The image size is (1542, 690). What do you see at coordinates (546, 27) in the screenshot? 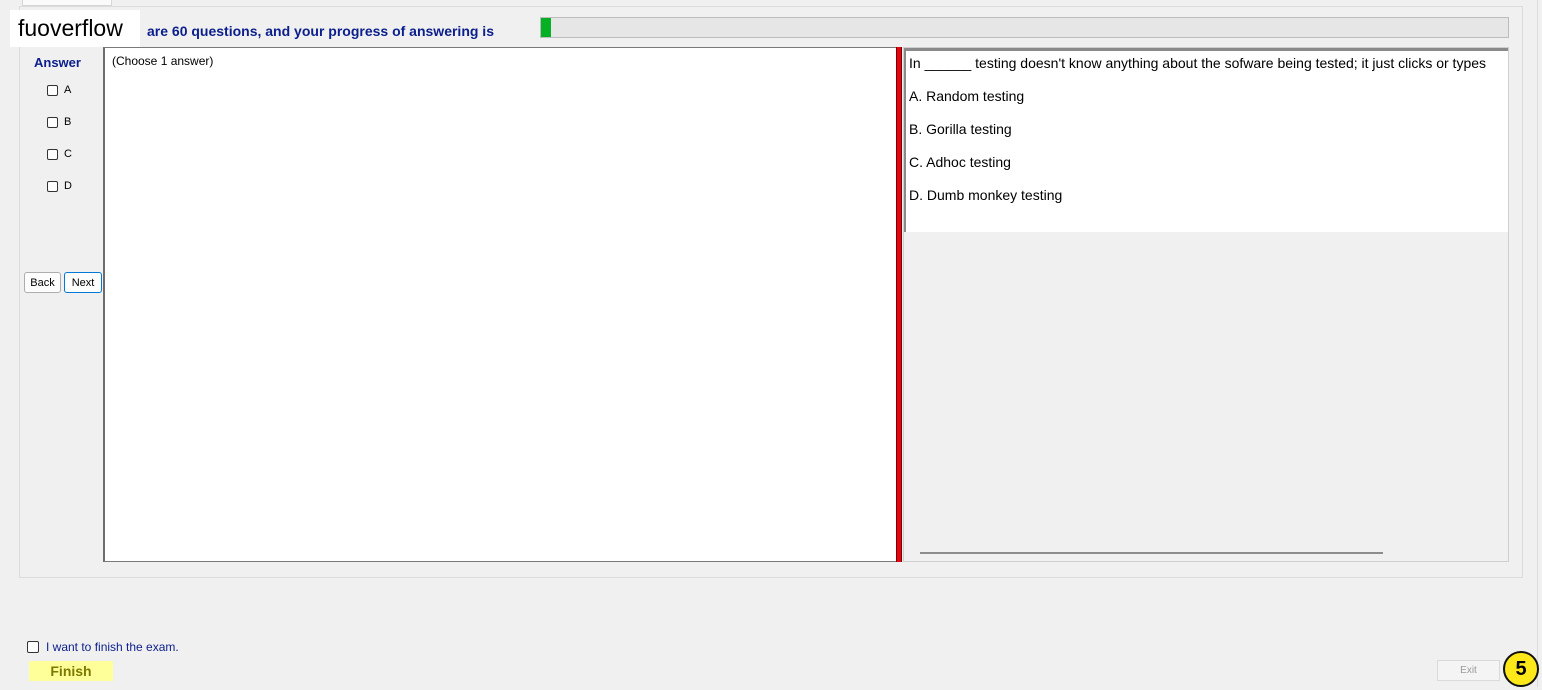
I see `progress-bar-fill` at bounding box center [546, 27].